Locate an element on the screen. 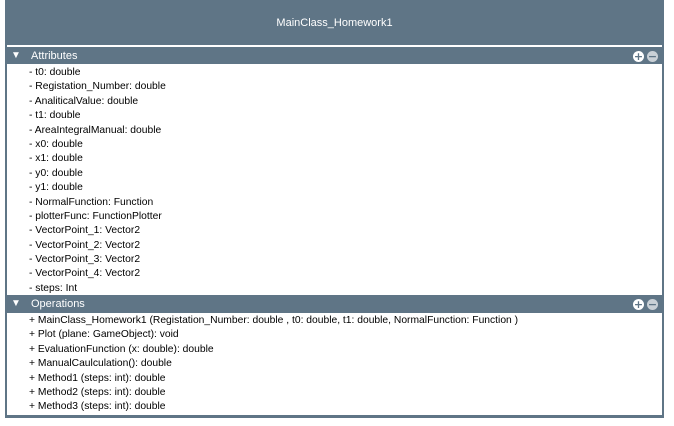  attributes-section-header: ▼ Attributes + − is located at coordinates (334, 56).